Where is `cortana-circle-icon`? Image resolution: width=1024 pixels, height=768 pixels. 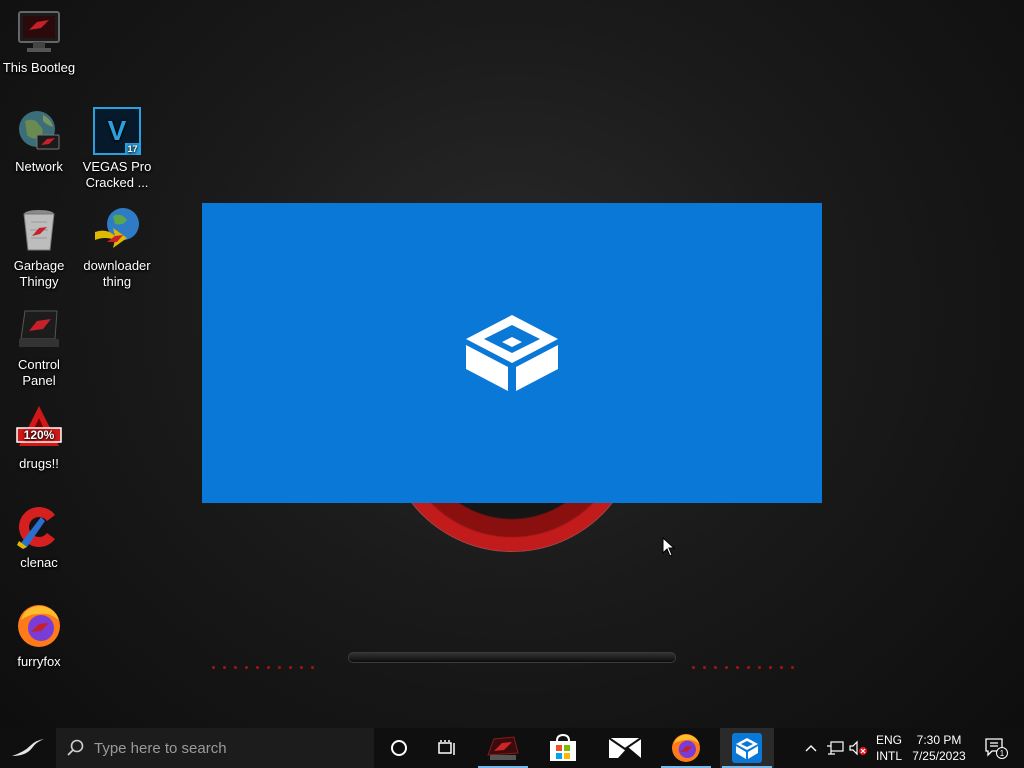
cortana-circle-icon is located at coordinates (399, 748).